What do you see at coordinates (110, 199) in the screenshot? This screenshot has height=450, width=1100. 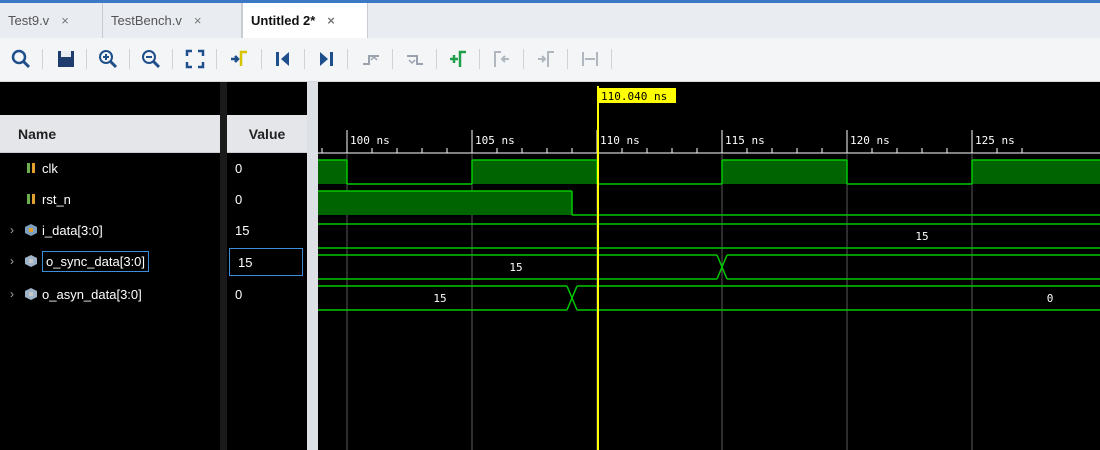 I see `signal-row-rst-n: rst_n` at bounding box center [110, 199].